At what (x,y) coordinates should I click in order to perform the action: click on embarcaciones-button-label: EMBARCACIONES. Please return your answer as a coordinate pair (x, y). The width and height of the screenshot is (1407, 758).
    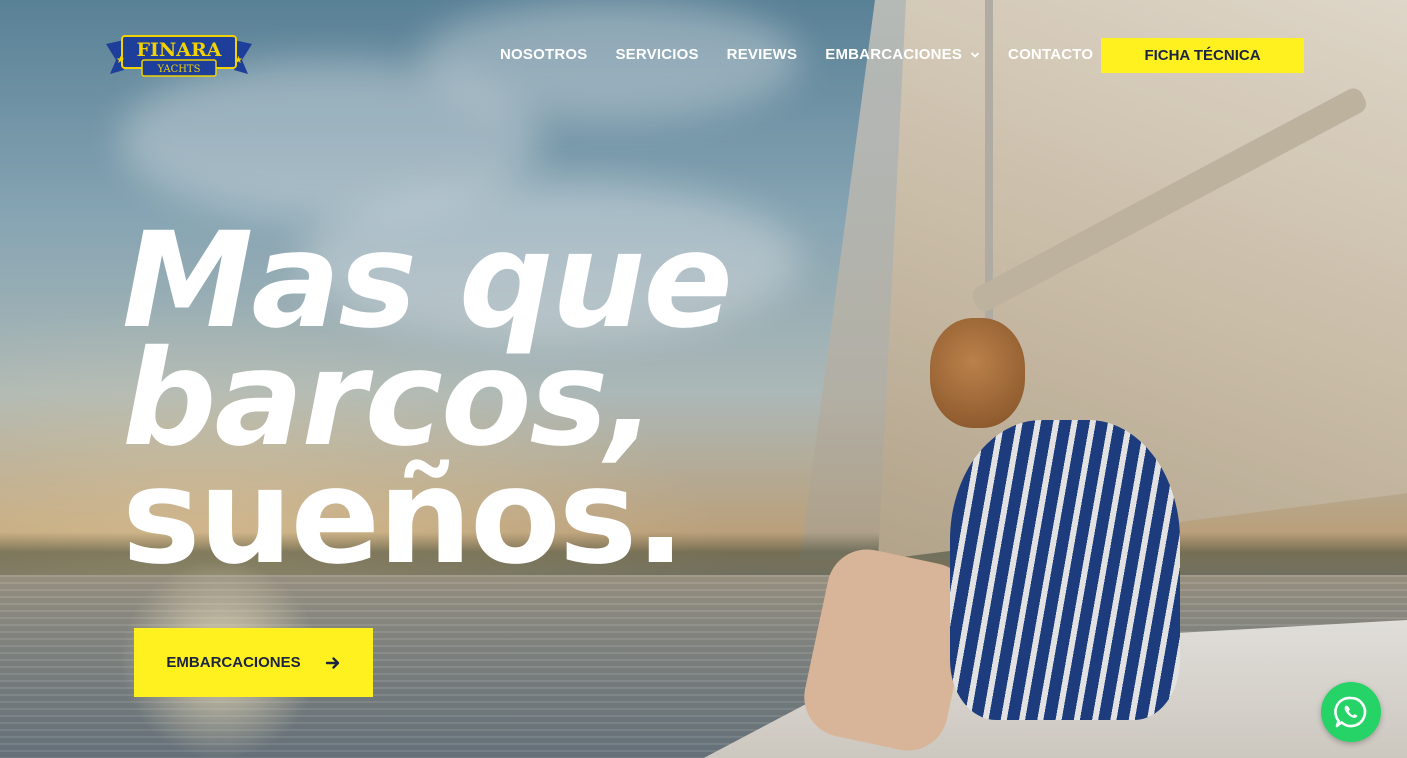
    Looking at the image, I should click on (233, 662).